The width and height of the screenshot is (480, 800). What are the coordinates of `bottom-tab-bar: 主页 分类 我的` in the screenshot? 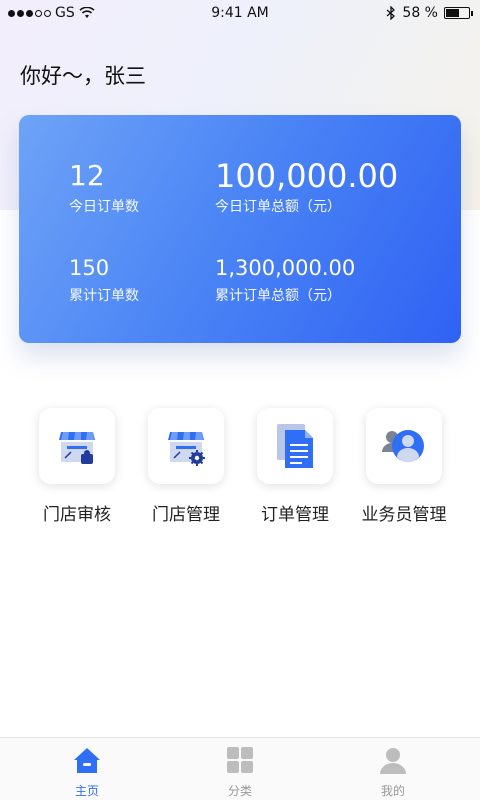 It's located at (240, 768).